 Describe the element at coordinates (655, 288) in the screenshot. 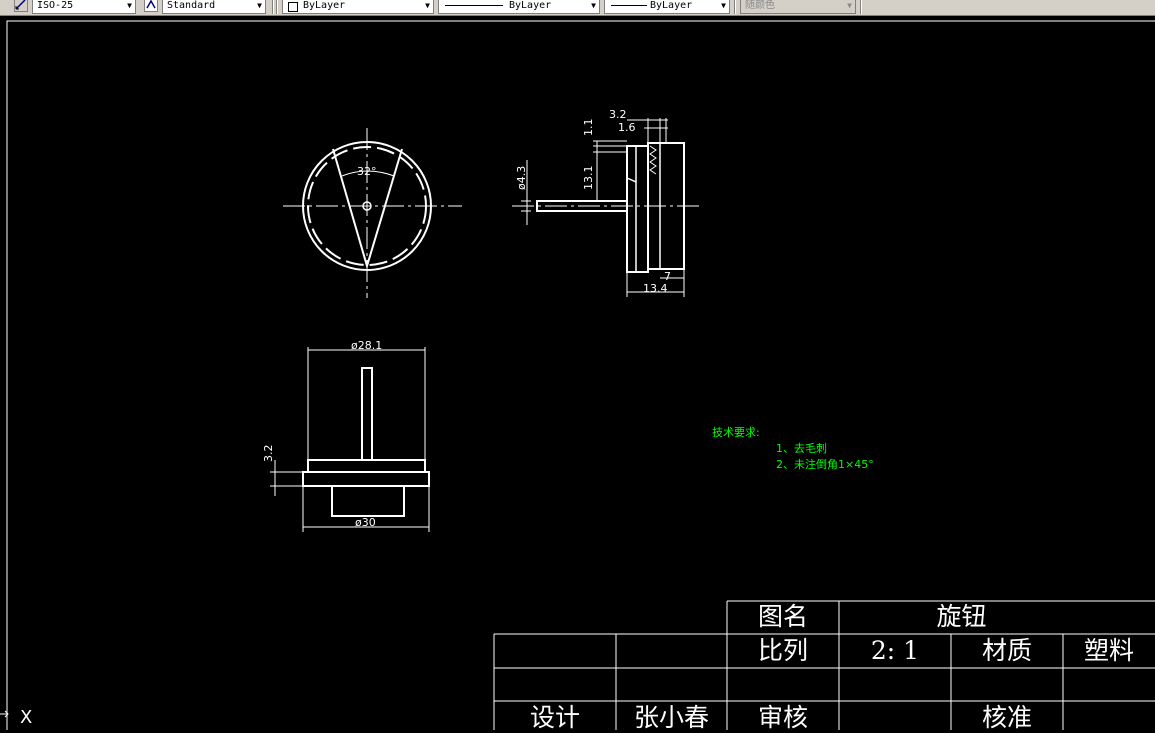

I see `dim-13-4: 13.4` at that location.